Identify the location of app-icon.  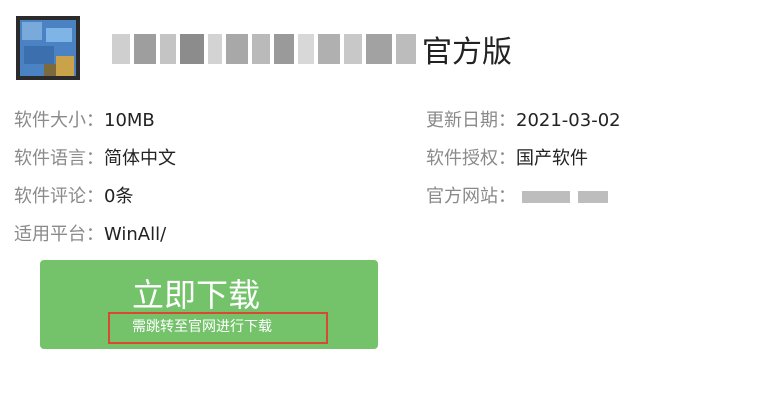
(48, 48).